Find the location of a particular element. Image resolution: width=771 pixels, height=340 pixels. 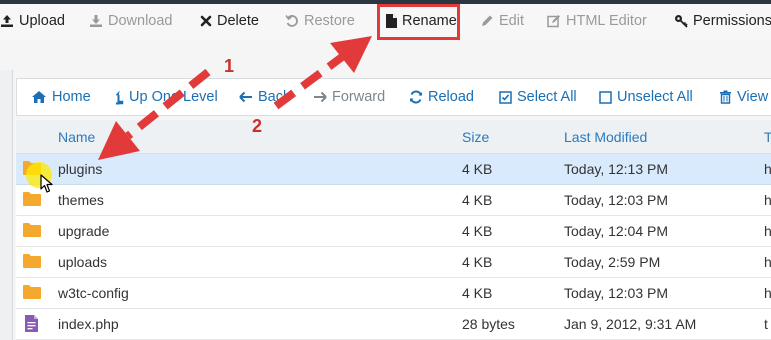

close-icon is located at coordinates (206, 21).